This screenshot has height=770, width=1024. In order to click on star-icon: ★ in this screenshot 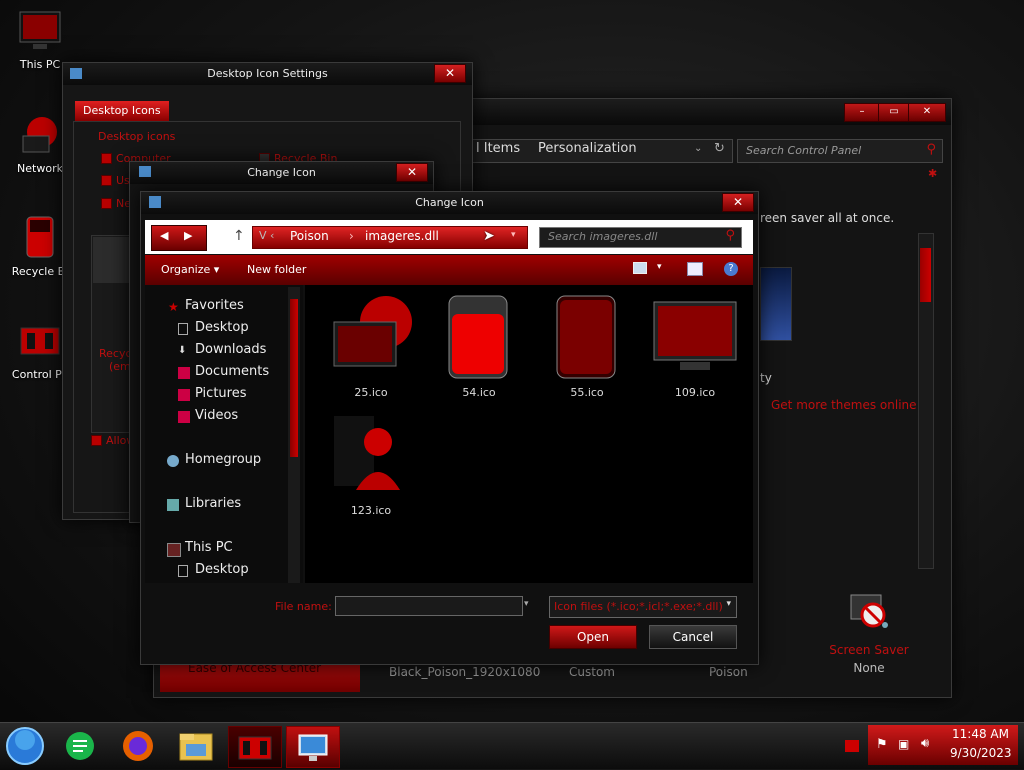, I will do `click(173, 307)`.